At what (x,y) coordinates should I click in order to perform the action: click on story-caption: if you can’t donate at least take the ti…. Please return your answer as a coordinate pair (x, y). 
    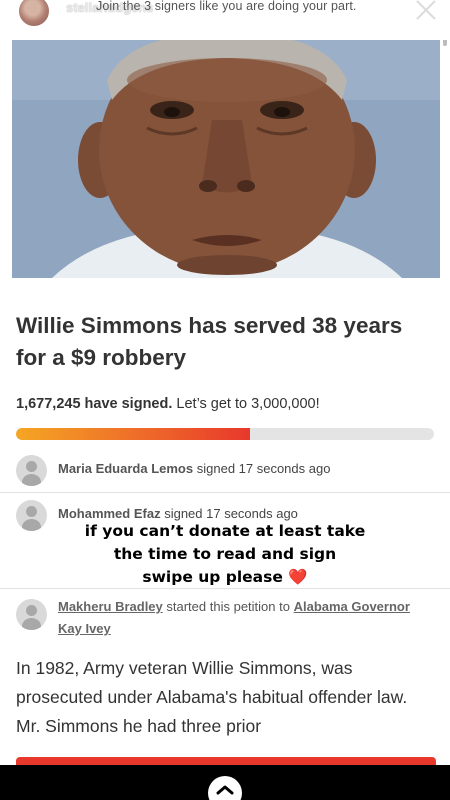
    Looking at the image, I should click on (225, 554).